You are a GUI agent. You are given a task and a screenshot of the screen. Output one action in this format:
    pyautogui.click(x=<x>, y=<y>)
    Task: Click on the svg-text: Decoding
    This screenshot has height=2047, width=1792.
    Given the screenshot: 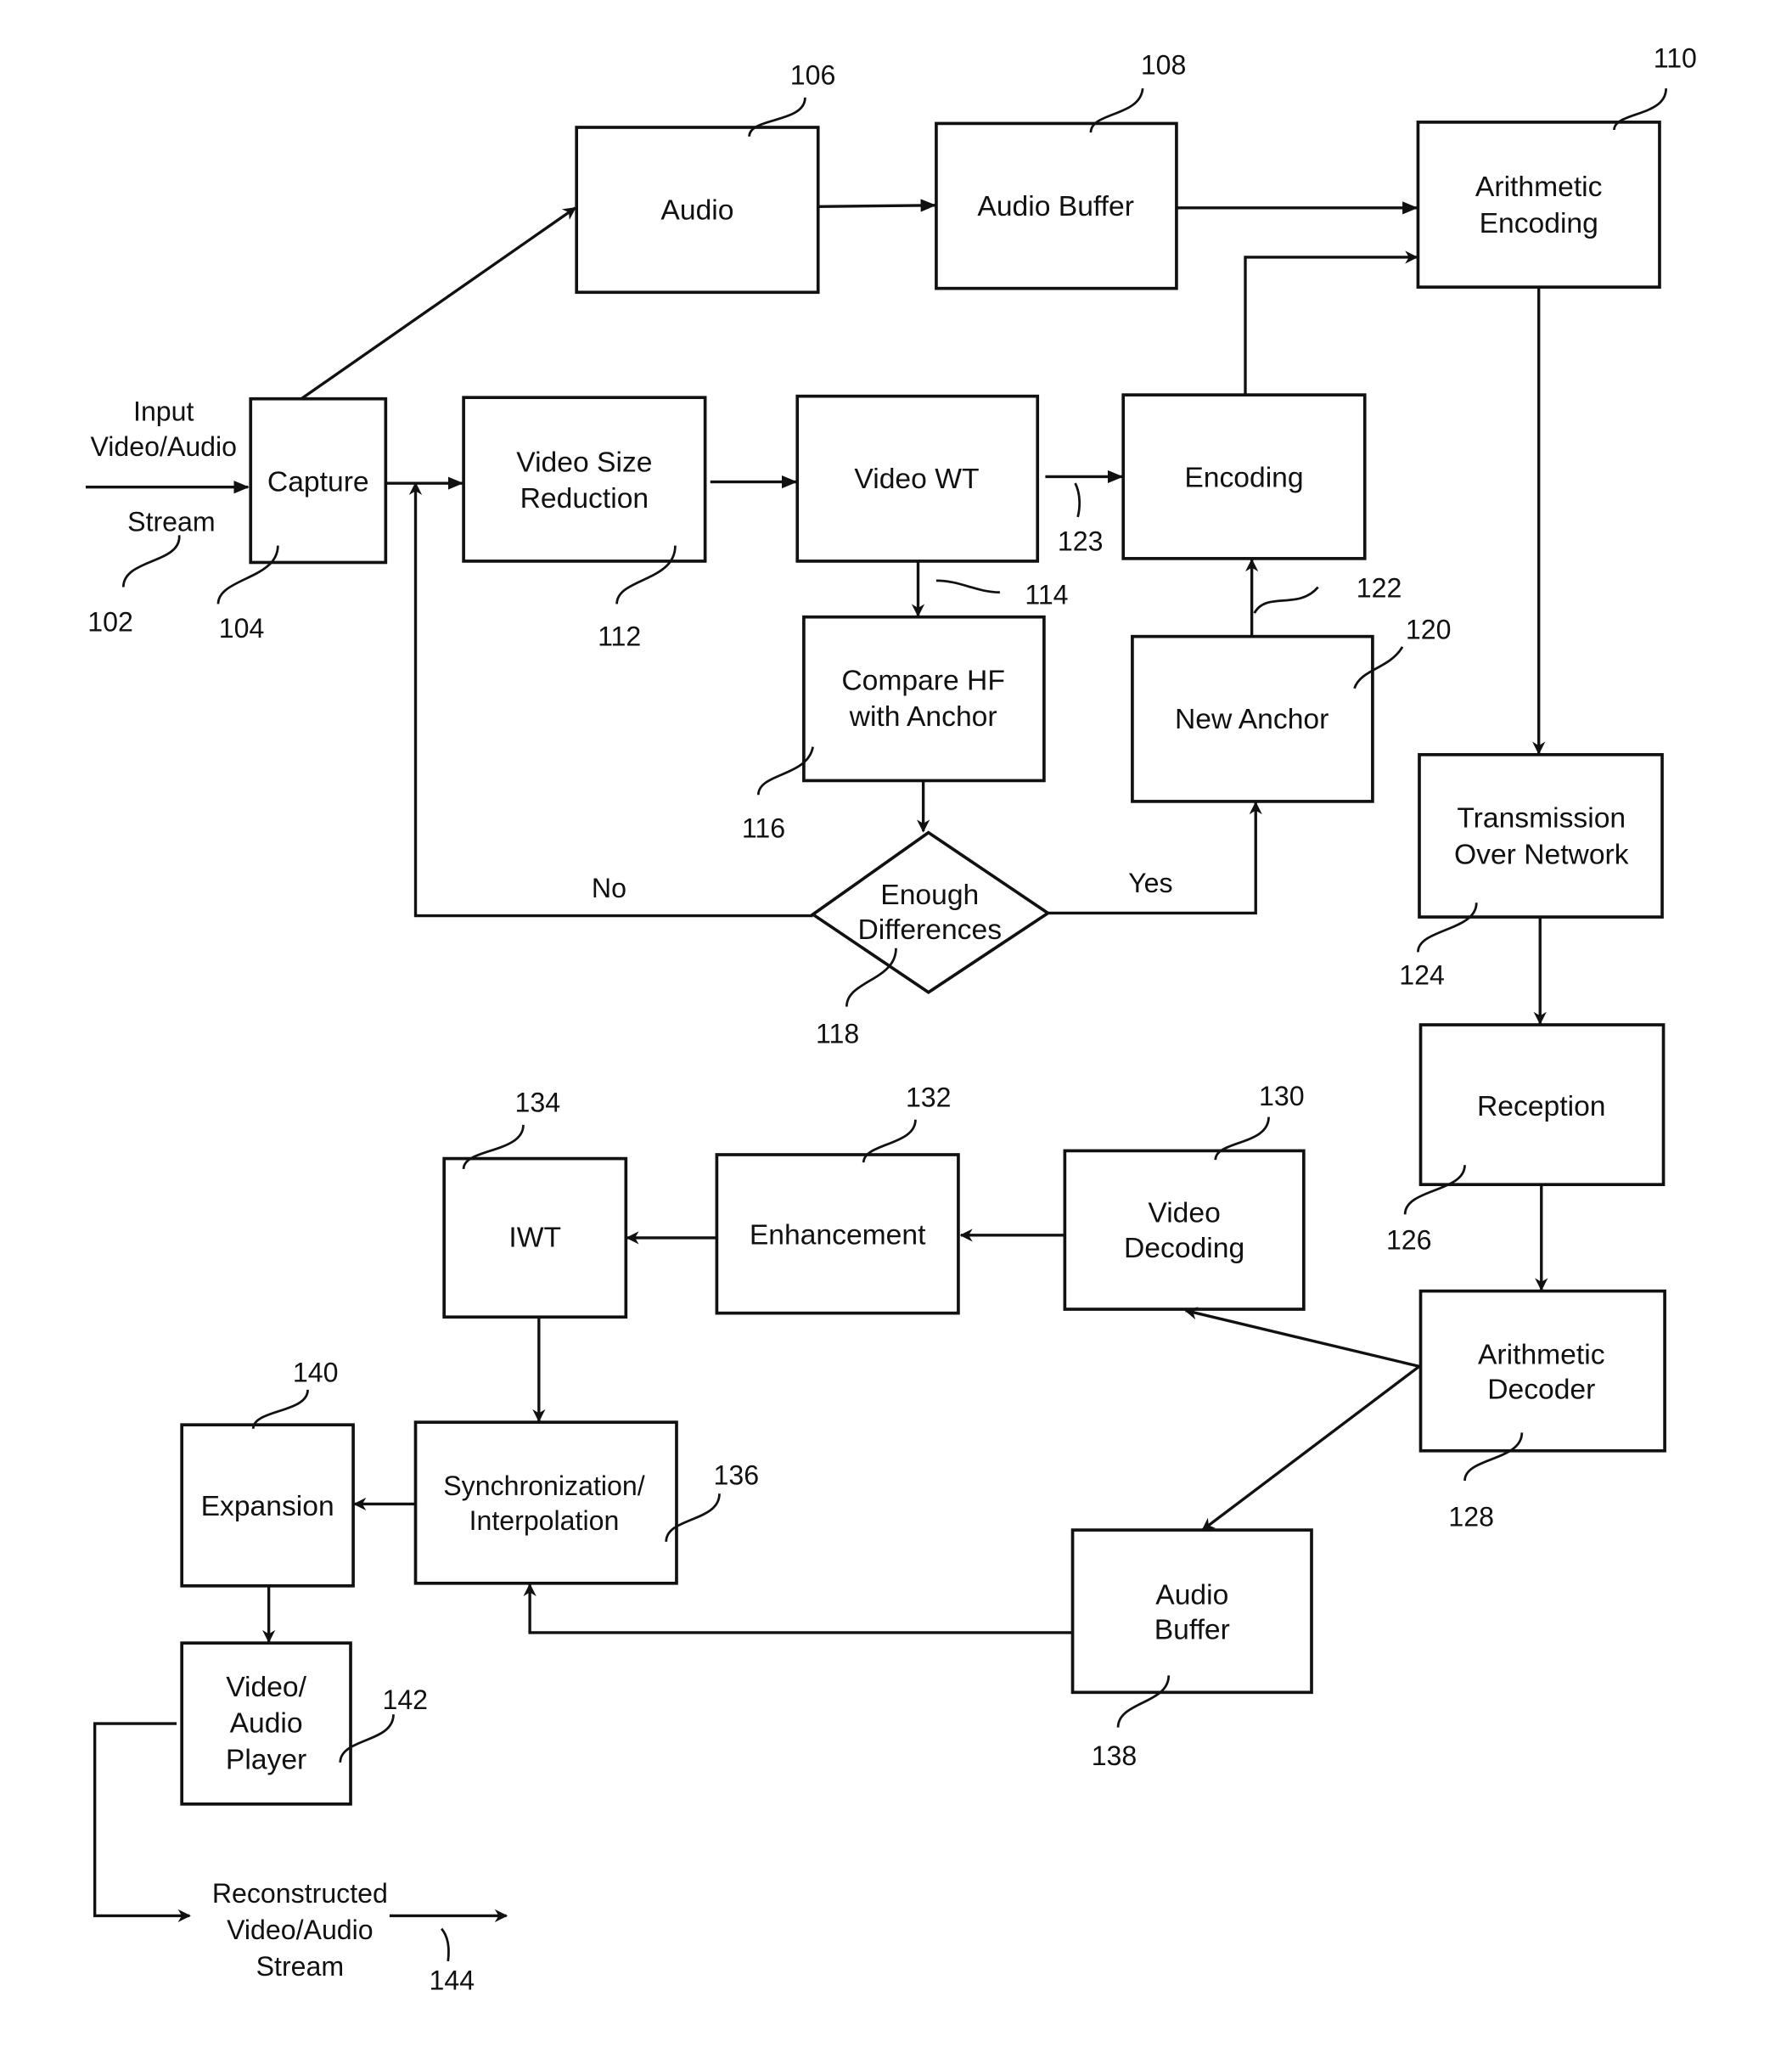 What is the action you would take?
    pyautogui.click(x=1184, y=1249)
    